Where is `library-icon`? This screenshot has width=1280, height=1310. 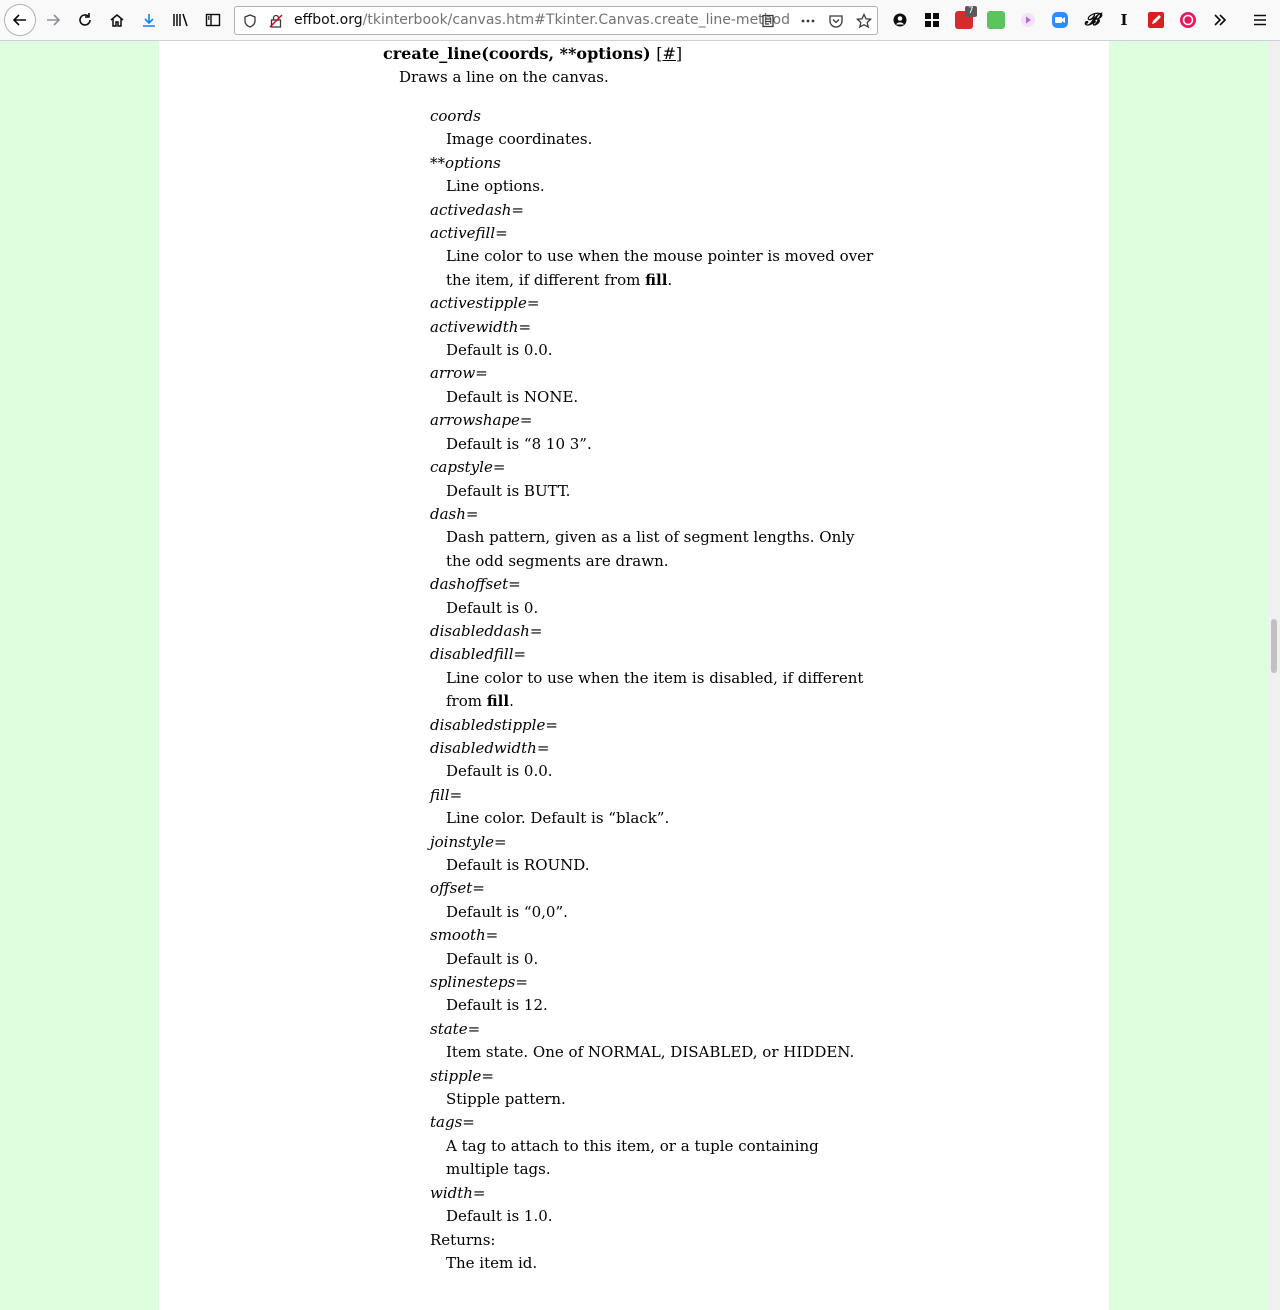
library-icon is located at coordinates (180, 20).